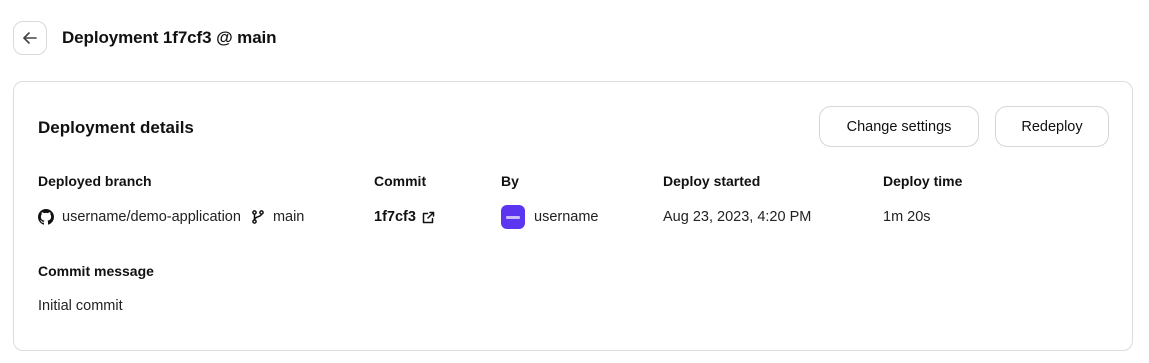 The width and height of the screenshot is (1149, 363). I want to click on back-button, so click(30, 38).